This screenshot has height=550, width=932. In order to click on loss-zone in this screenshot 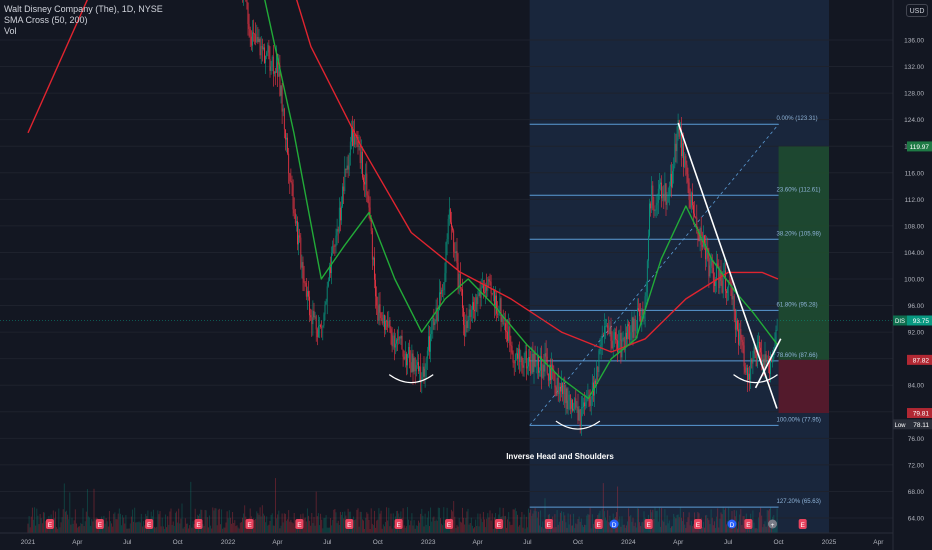, I will do `click(803, 386)`.